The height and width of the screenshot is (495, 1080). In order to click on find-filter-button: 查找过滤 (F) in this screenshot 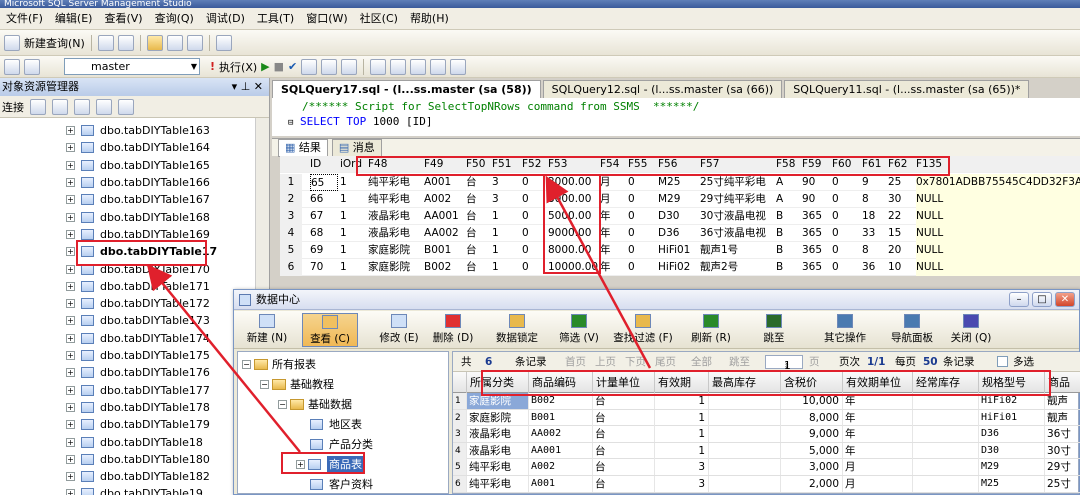, I will do `click(643, 330)`.